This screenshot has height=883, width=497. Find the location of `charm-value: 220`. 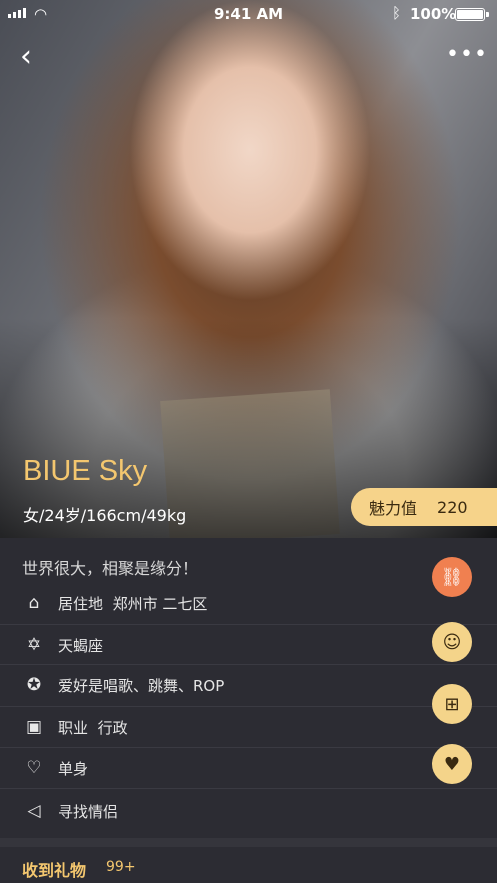

charm-value: 220 is located at coordinates (452, 507).